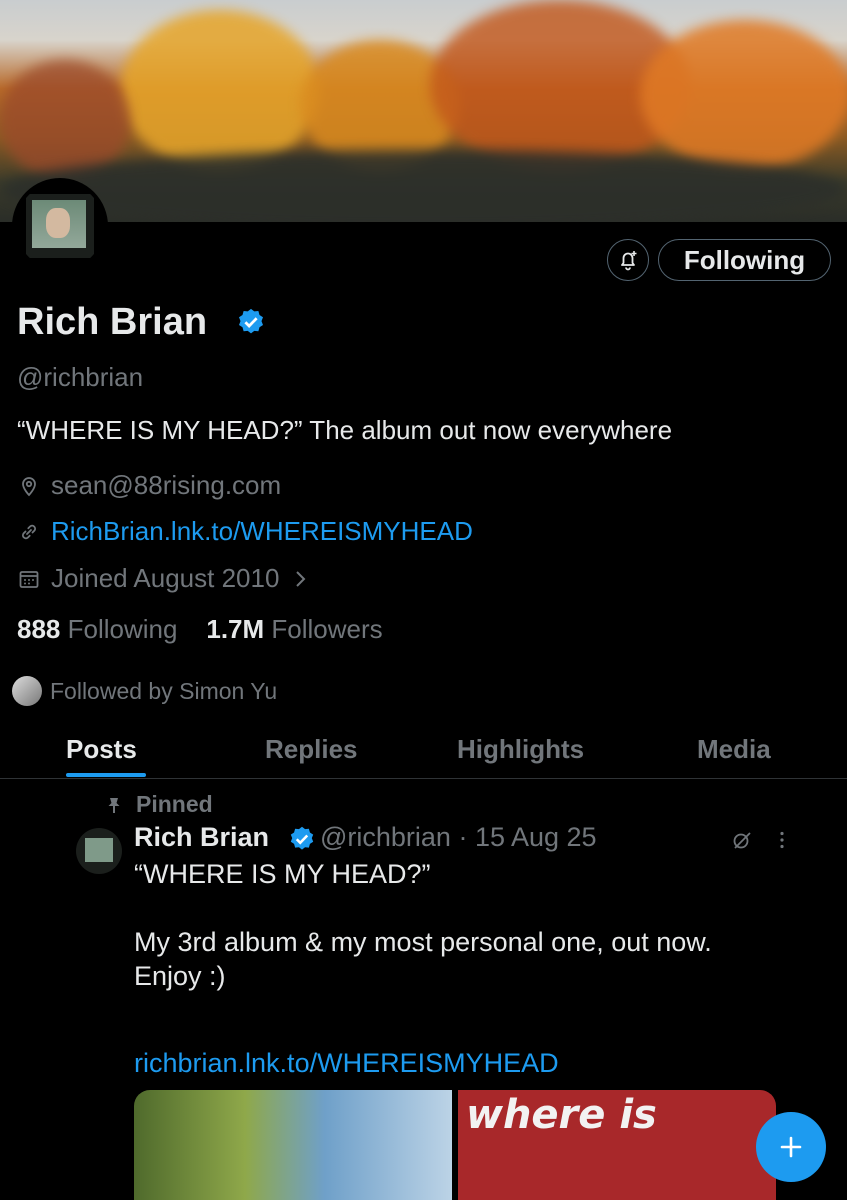 The image size is (847, 1200). What do you see at coordinates (200, 629) in the screenshot?
I see `follow-stats: 888 Following 1.7M Followers` at bounding box center [200, 629].